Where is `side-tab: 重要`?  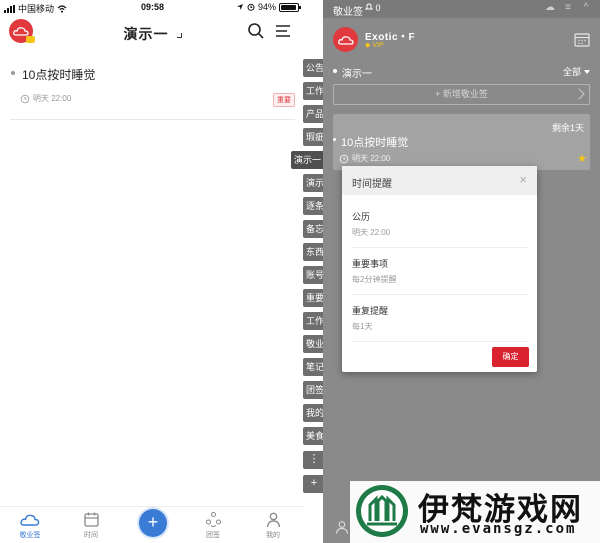
side-tab: 重要 is located at coordinates (314, 298).